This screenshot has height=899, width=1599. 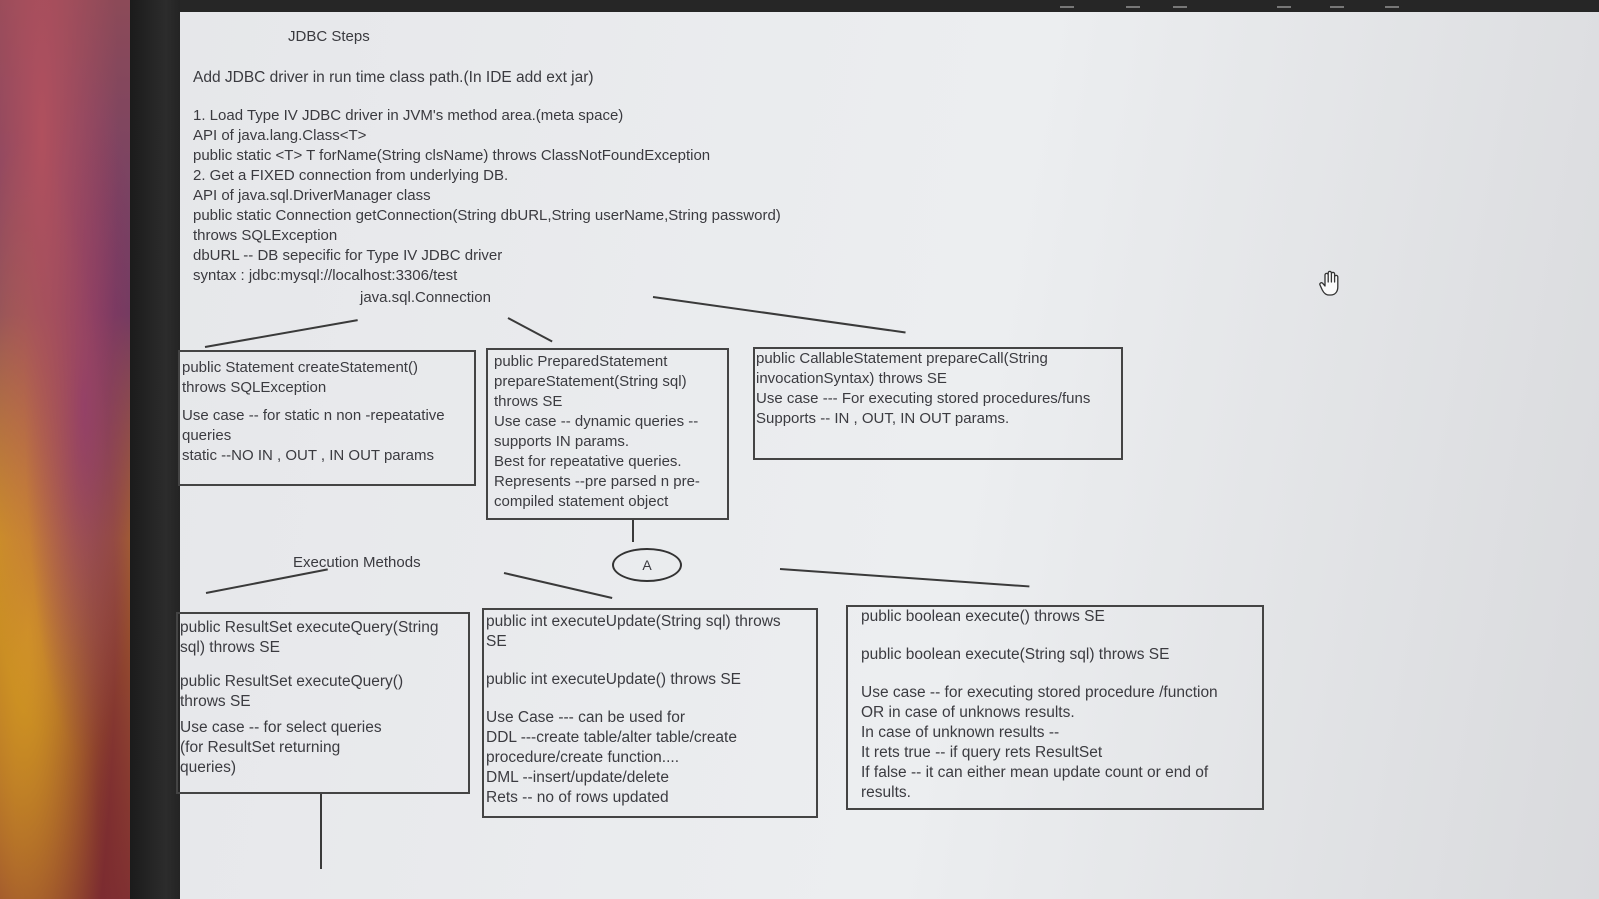 I want to click on box-line: Use Case --- can be used for, so click(x=586, y=717).